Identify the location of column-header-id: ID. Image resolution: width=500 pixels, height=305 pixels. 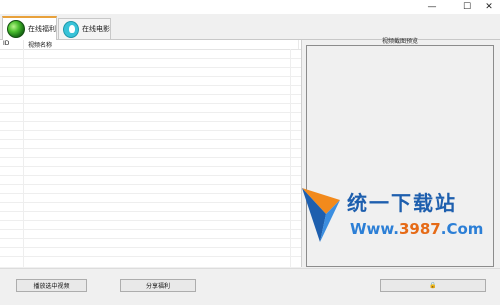
(11, 44).